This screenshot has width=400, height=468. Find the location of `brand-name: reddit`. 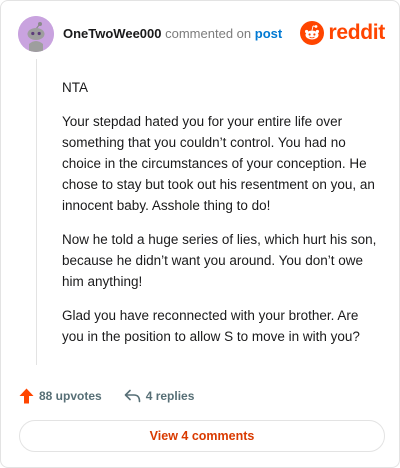

brand-name: reddit is located at coordinates (356, 32).